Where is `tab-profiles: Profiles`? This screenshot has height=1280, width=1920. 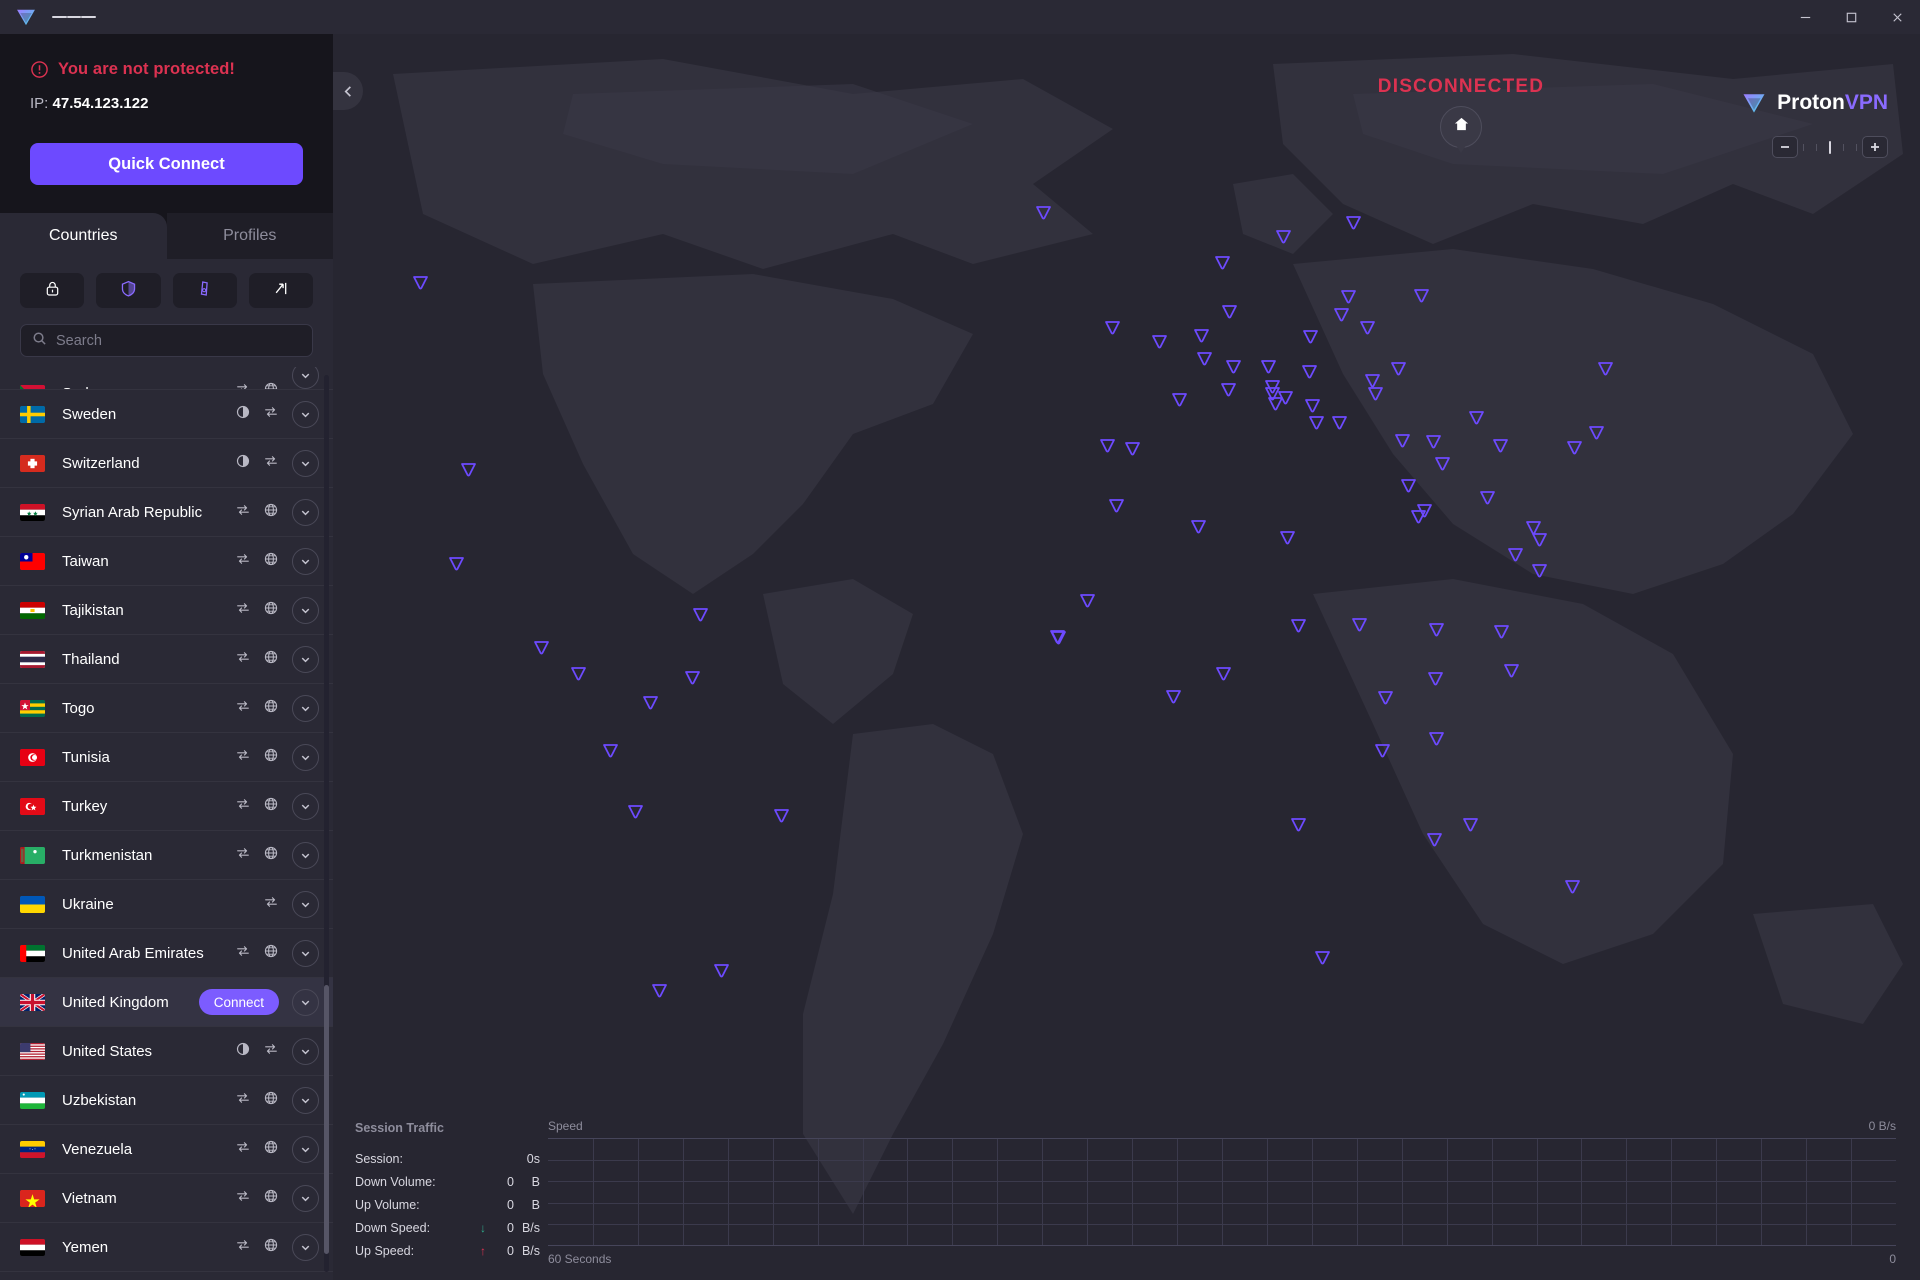 tab-profiles: Profiles is located at coordinates (249, 236).